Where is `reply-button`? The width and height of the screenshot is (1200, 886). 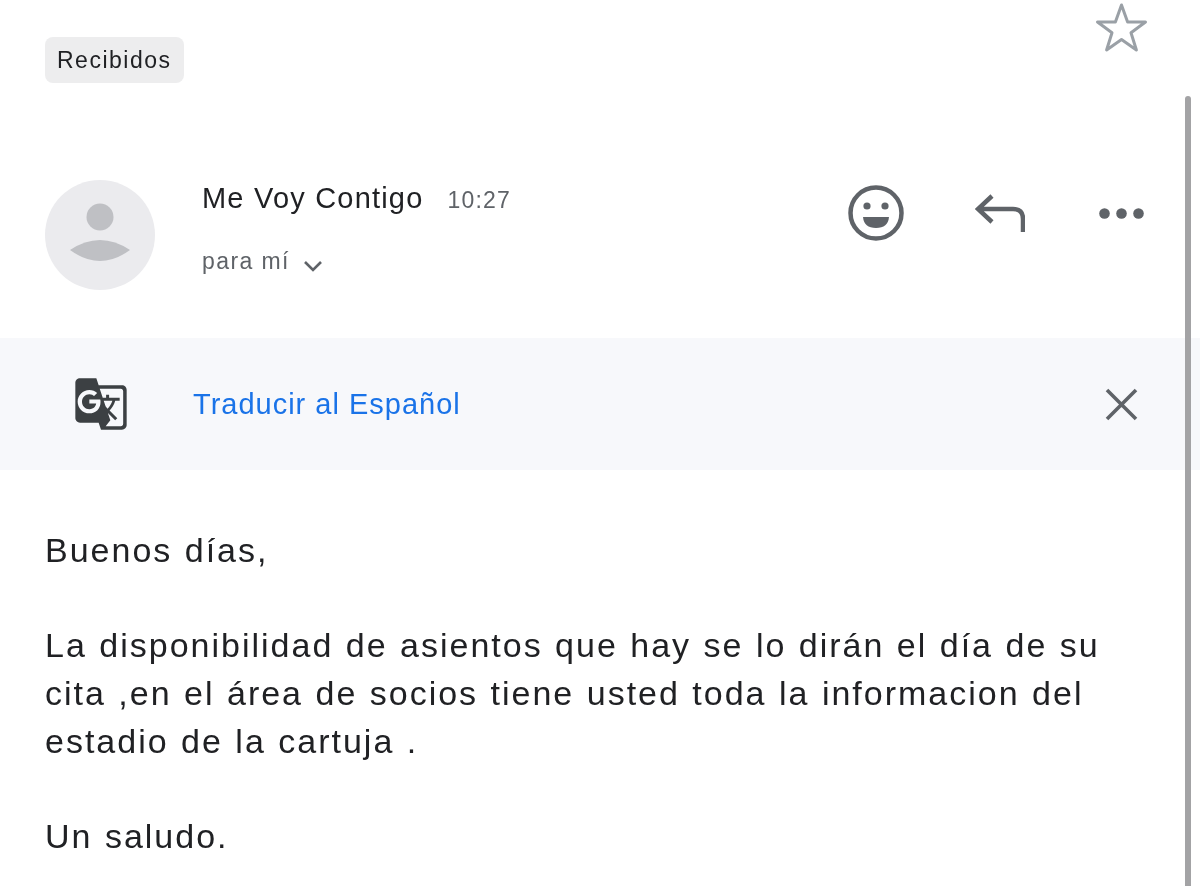
reply-button is located at coordinates (1000, 213).